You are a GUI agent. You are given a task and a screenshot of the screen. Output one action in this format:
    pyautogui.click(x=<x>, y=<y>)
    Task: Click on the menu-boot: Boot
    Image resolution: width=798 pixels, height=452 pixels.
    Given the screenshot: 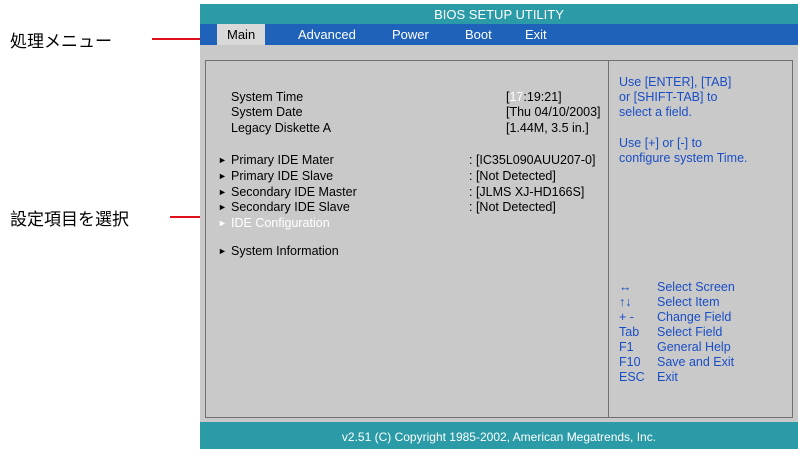 What is the action you would take?
    pyautogui.click(x=478, y=34)
    